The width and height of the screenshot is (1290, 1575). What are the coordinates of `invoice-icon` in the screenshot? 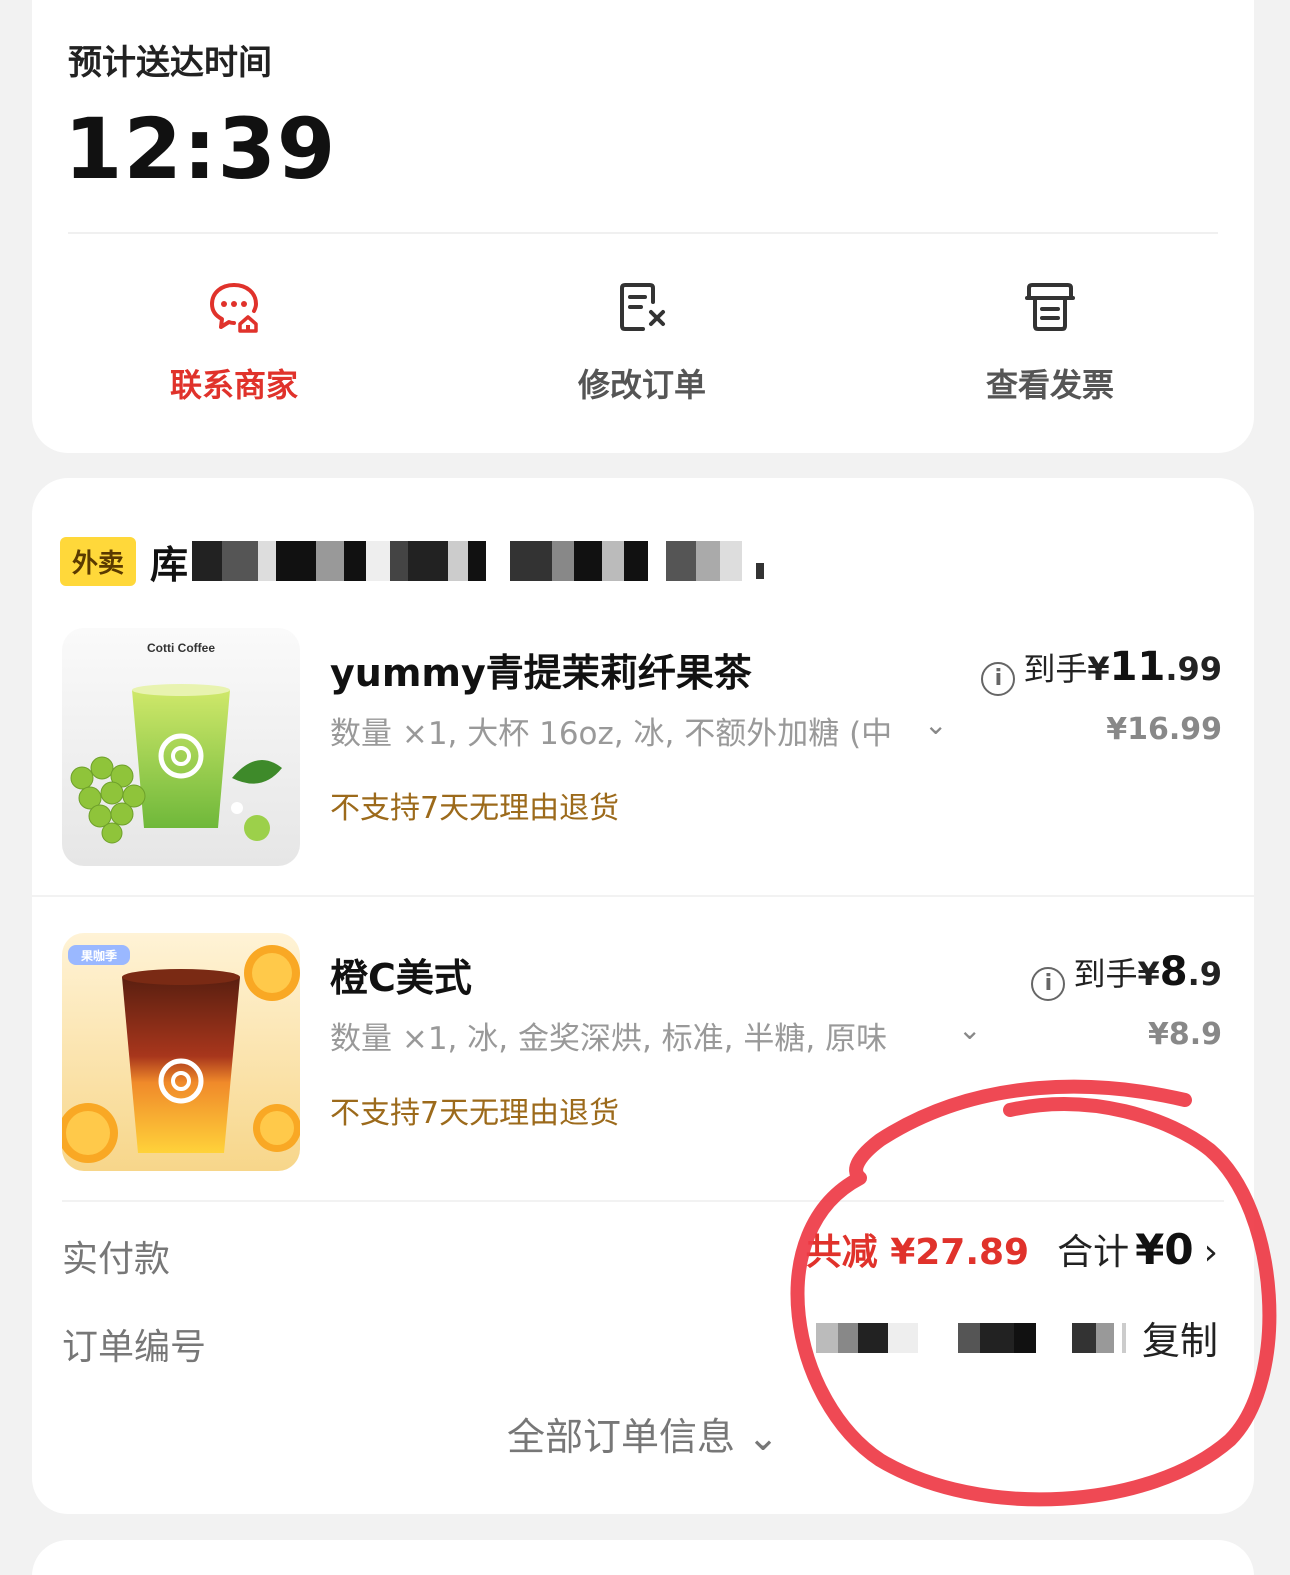 It's located at (1050, 307).